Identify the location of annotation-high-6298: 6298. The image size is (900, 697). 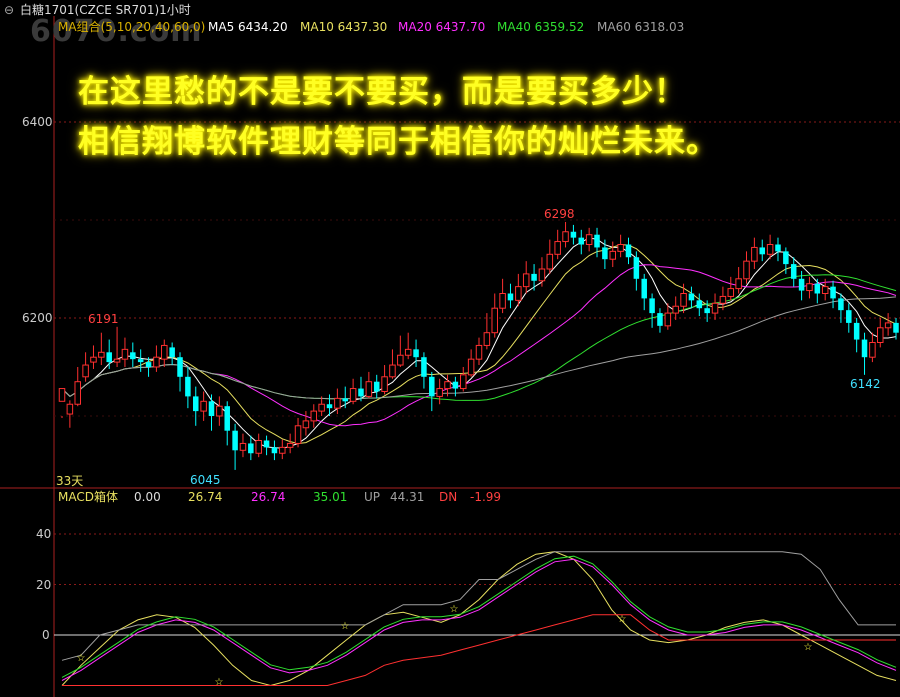
(559, 214).